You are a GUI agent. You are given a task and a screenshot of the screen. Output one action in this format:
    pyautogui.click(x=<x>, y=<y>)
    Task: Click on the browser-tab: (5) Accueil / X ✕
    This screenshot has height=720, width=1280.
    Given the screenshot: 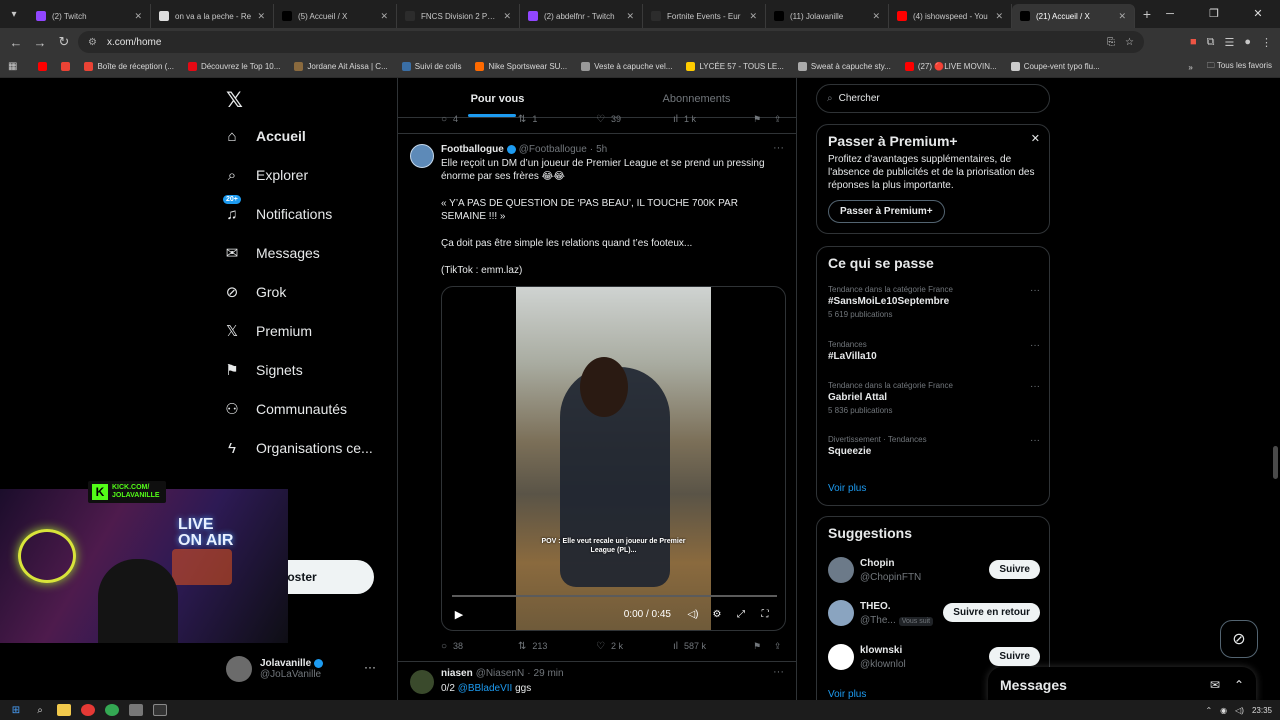 What is the action you would take?
    pyautogui.click(x=335, y=16)
    